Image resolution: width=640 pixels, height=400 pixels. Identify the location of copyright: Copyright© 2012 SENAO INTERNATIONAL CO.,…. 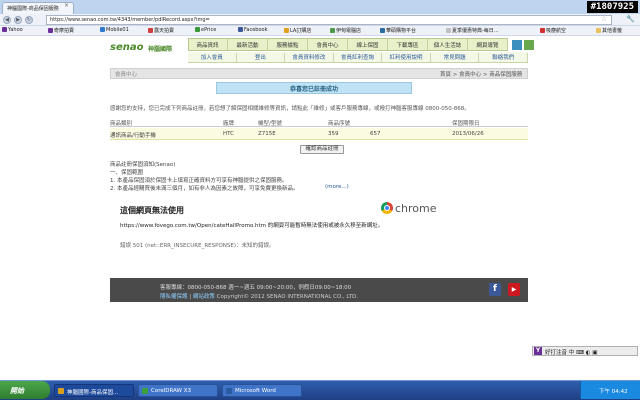
(287, 297).